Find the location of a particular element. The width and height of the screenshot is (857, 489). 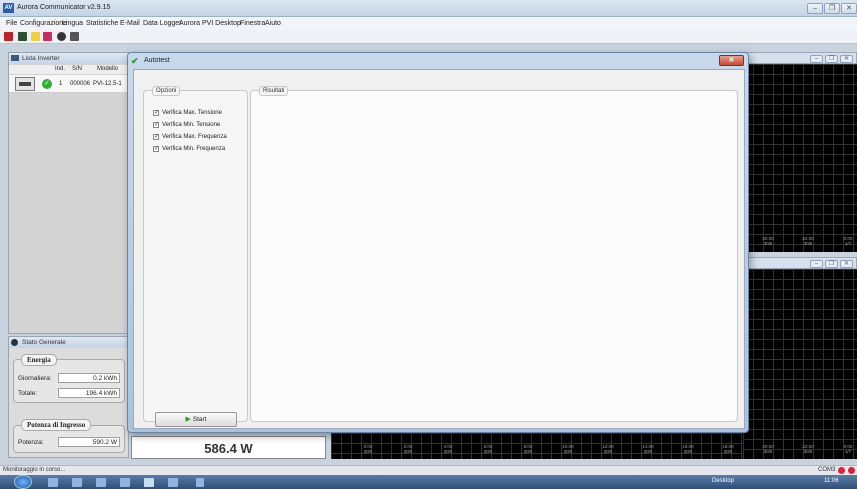

opzioni-label: Opzioni is located at coordinates (166, 91).